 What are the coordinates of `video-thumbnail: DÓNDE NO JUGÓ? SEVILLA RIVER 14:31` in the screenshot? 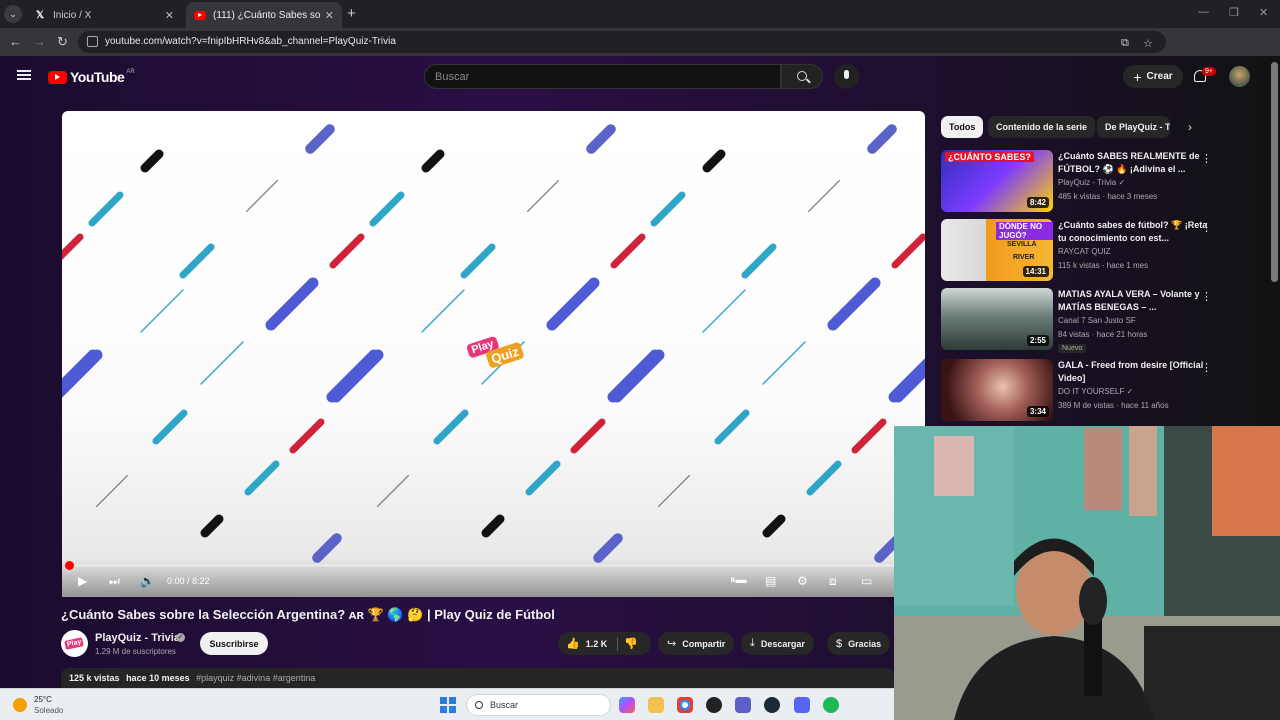 It's located at (997, 250).